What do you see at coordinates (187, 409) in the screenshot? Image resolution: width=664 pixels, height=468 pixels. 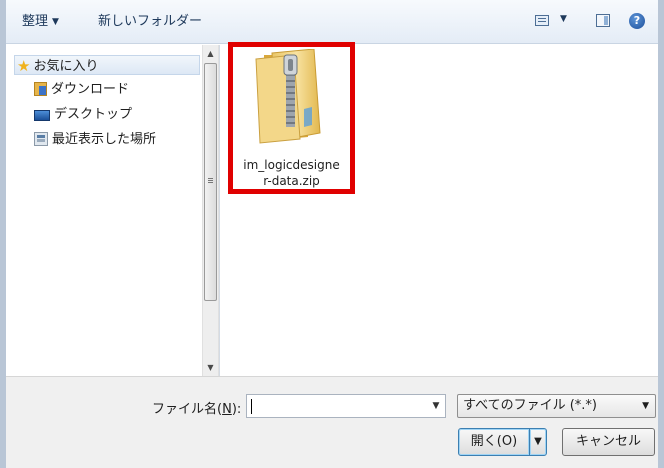 I see `filename-label-text: ファイル名(` at bounding box center [187, 409].